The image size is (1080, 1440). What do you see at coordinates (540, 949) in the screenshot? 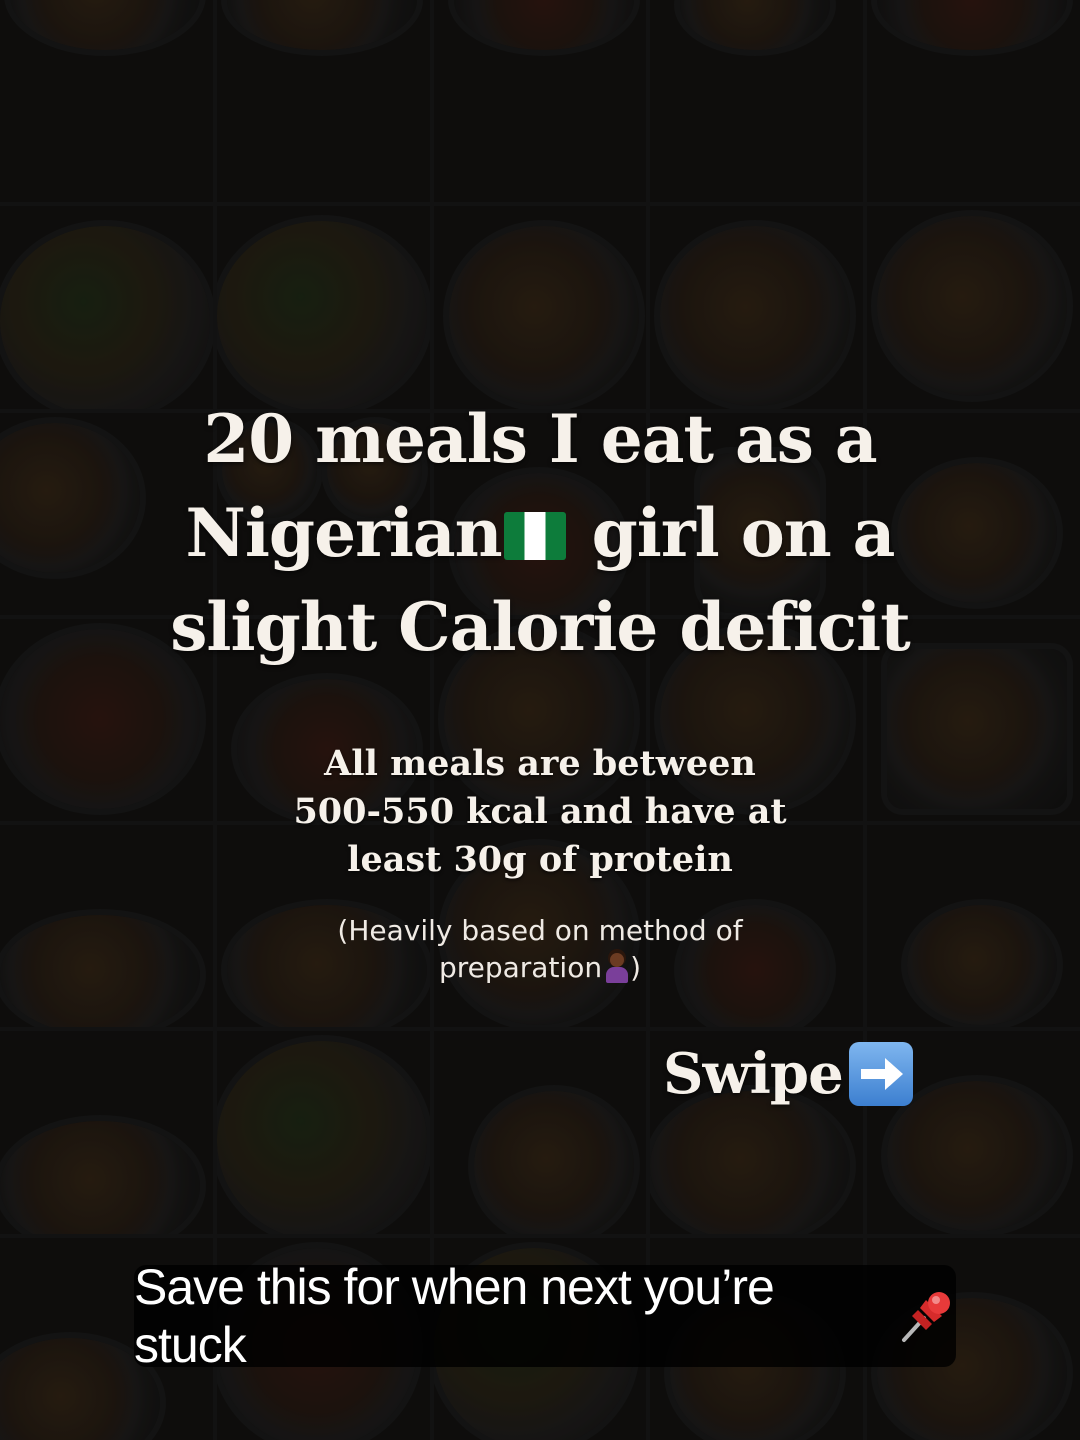
I see `preparation-note: (Heavily based on method of preparation)` at bounding box center [540, 949].